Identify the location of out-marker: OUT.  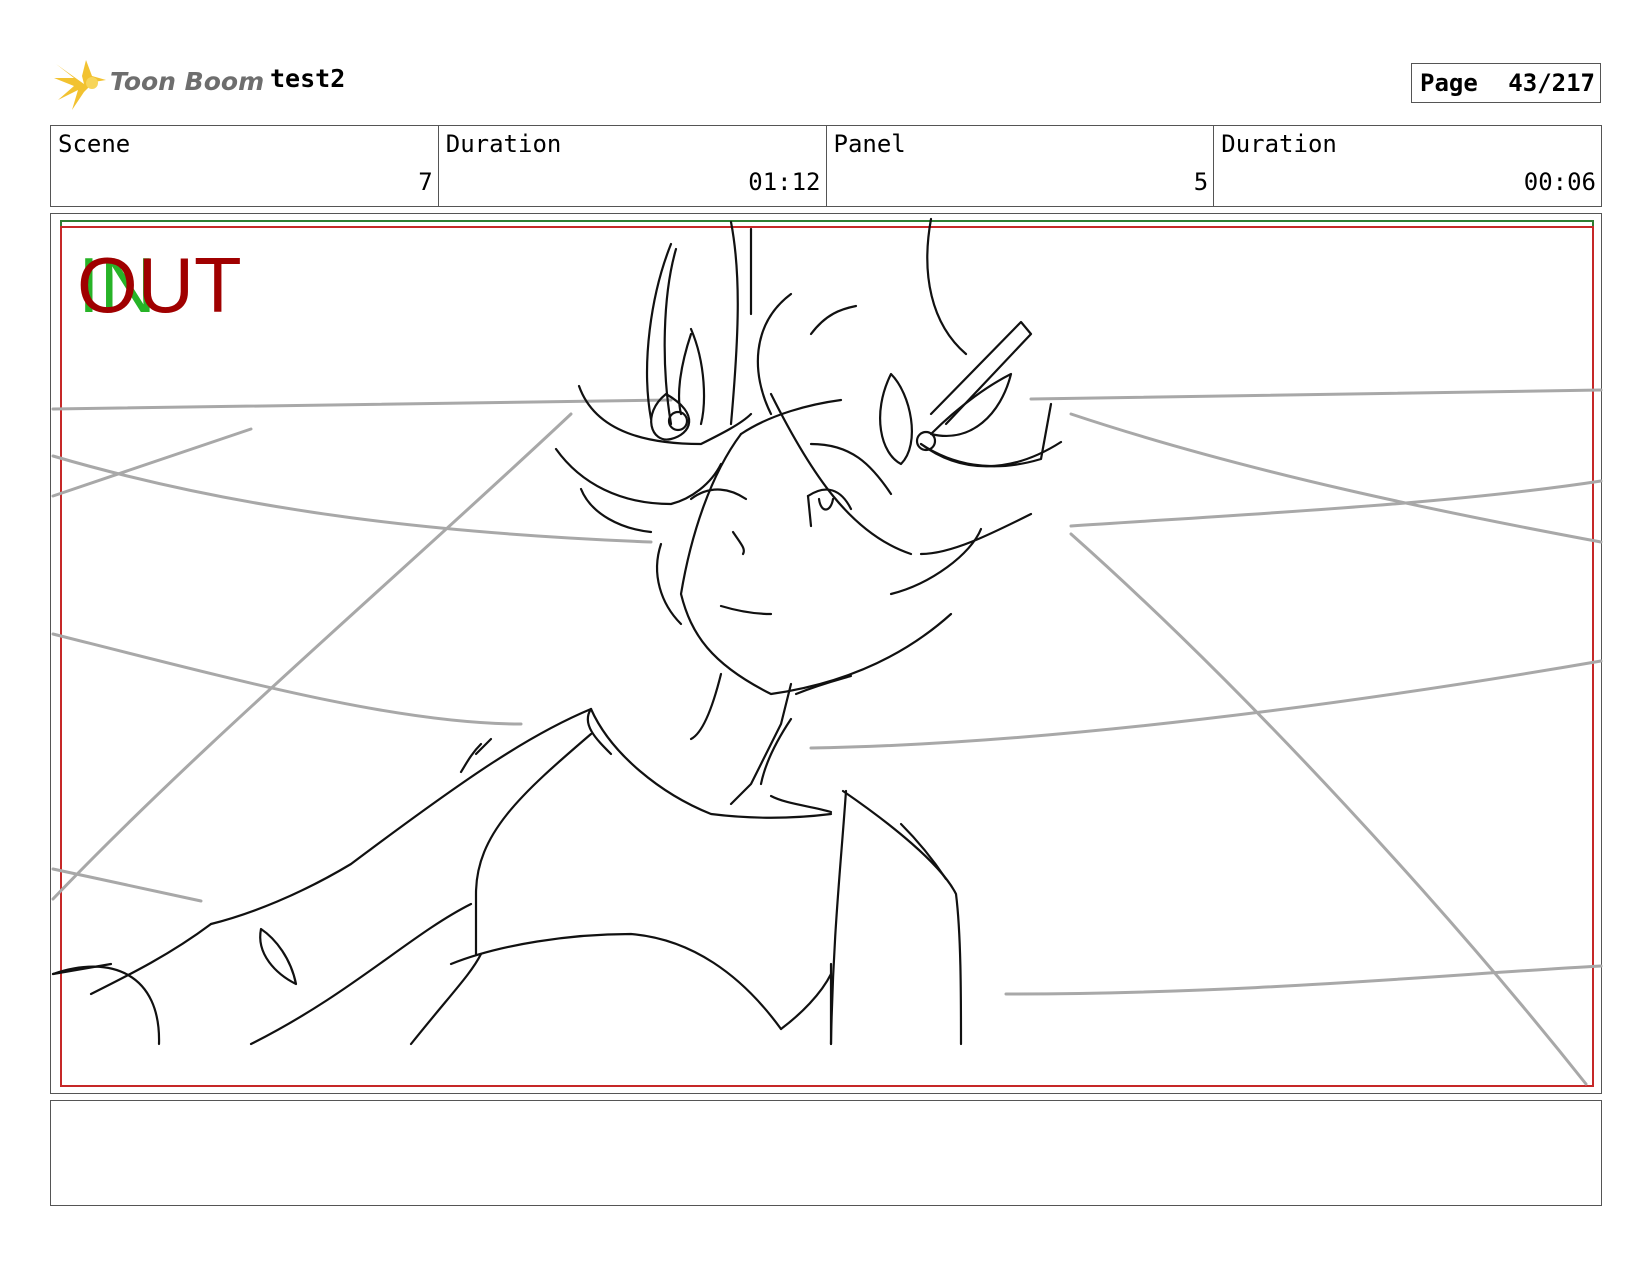
(159, 285).